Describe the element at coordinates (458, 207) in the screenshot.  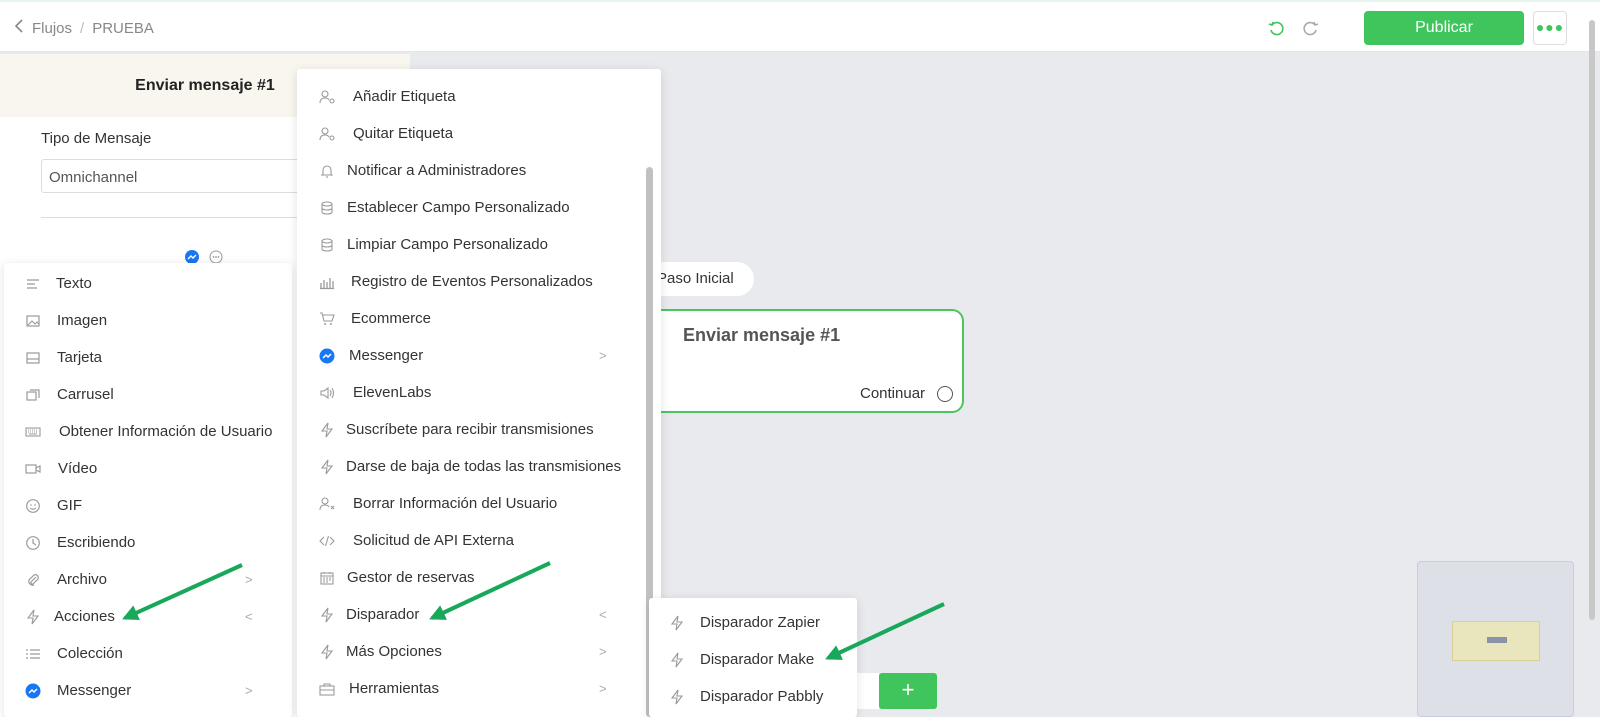
I see `menu-item-label: Establecer Campo Personalizado` at that location.